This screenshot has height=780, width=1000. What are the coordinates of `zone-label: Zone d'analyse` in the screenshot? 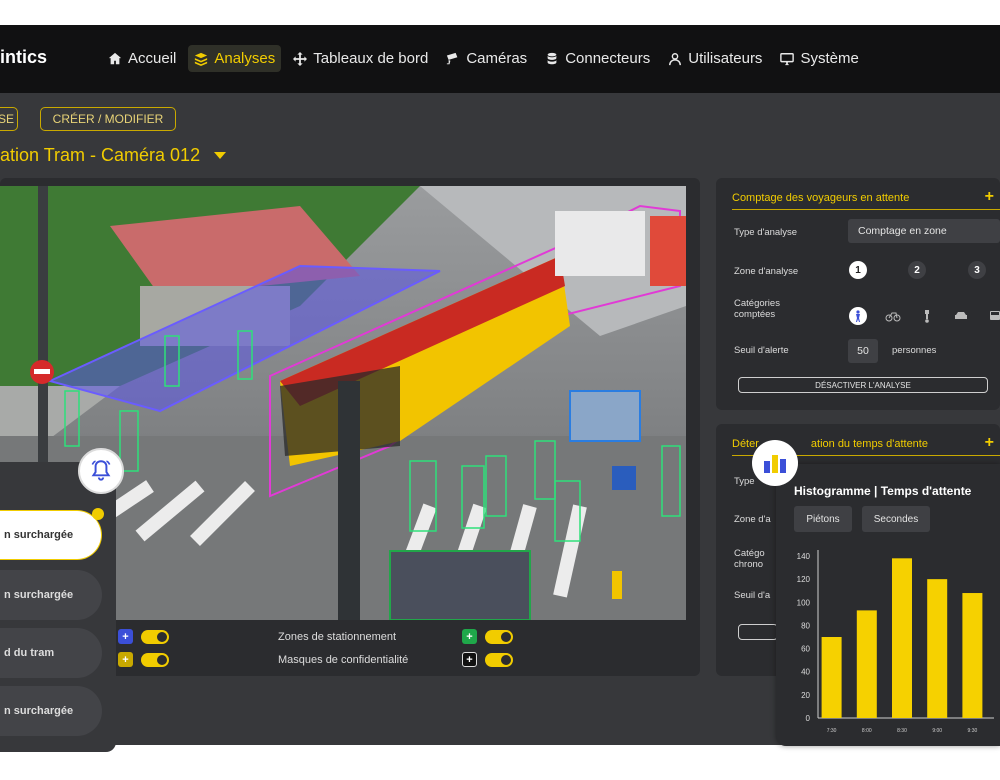 It's located at (766, 271).